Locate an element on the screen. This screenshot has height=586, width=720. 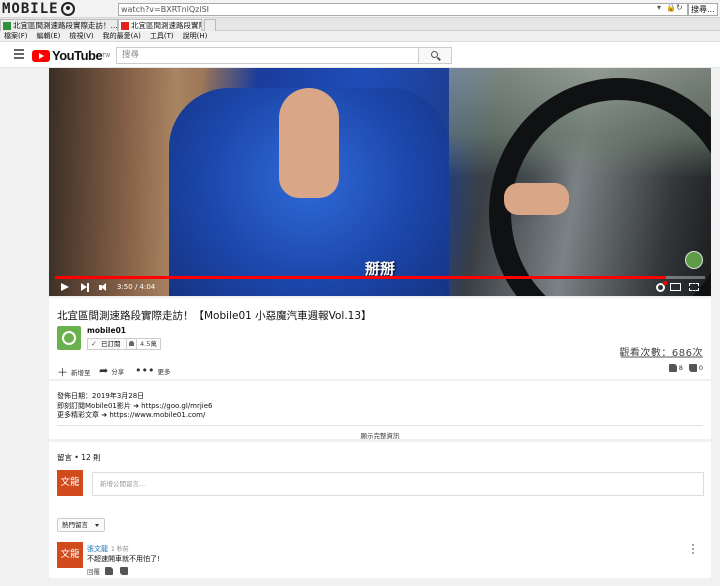
youtube-header: YouTube TW 搜尋 is located at coordinates (360, 55).